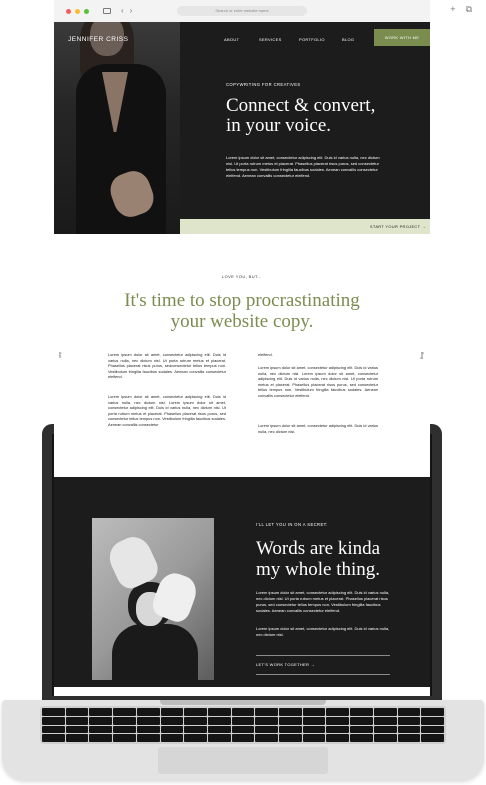  I want to click on secret-title-line2: my whole thing., so click(318, 569).